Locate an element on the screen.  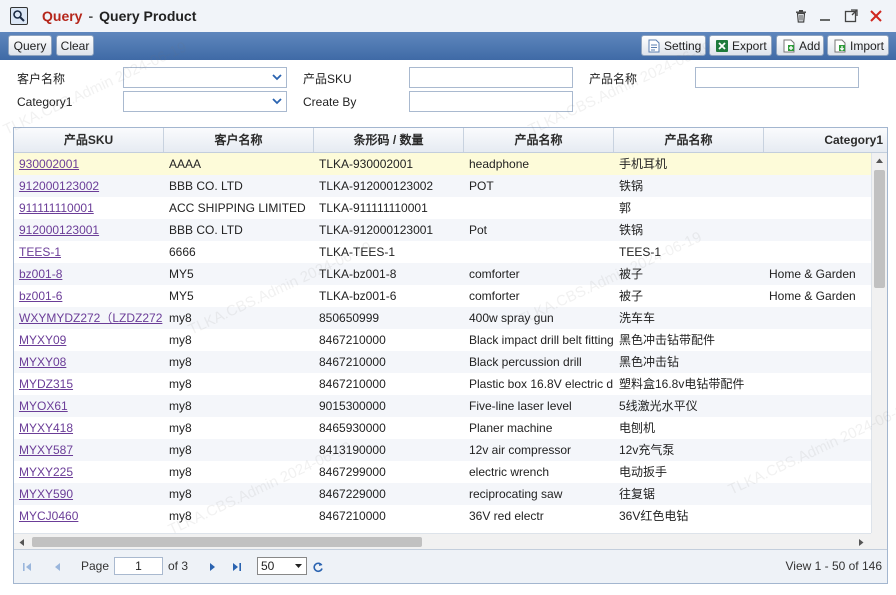
last-page-icon is located at coordinates (237, 567).